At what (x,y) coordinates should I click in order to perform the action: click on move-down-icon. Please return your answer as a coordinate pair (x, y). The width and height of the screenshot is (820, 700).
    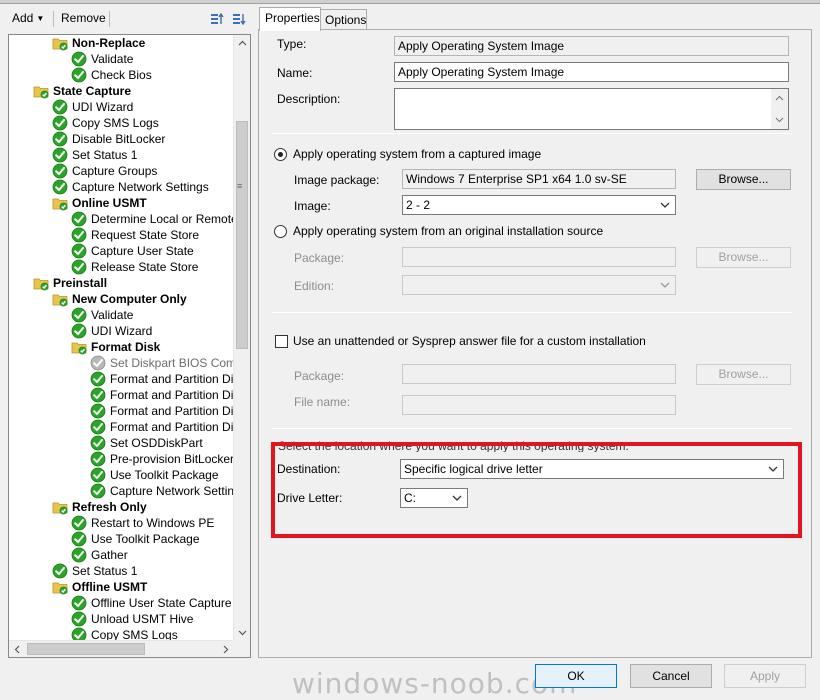
    Looking at the image, I should click on (239, 19).